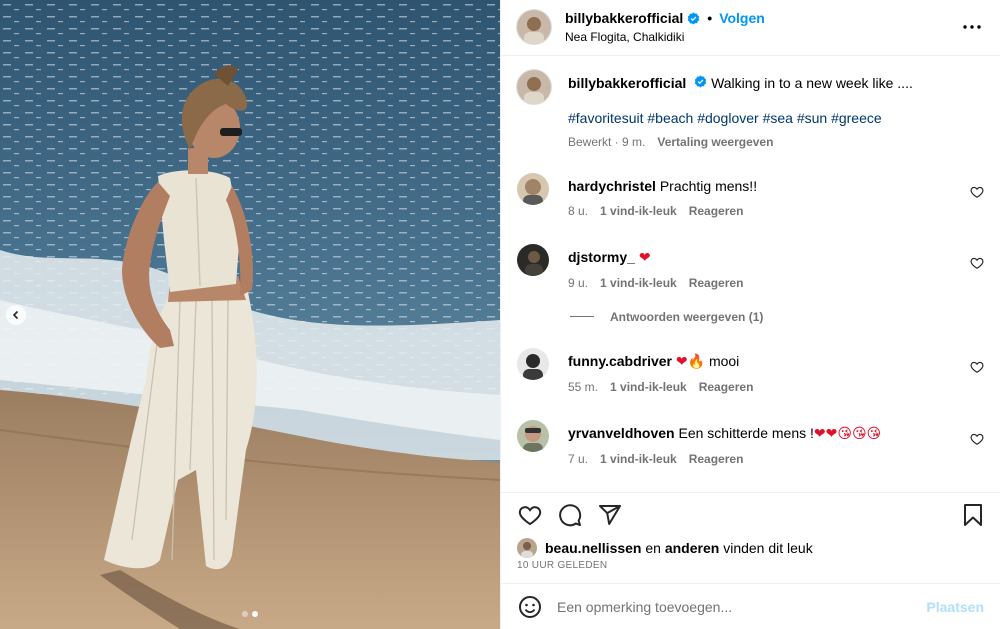 The image size is (1000, 629). Describe the element at coordinates (847, 433) in the screenshot. I see `comment-emoji: ❤❤😘😘😘` at that location.